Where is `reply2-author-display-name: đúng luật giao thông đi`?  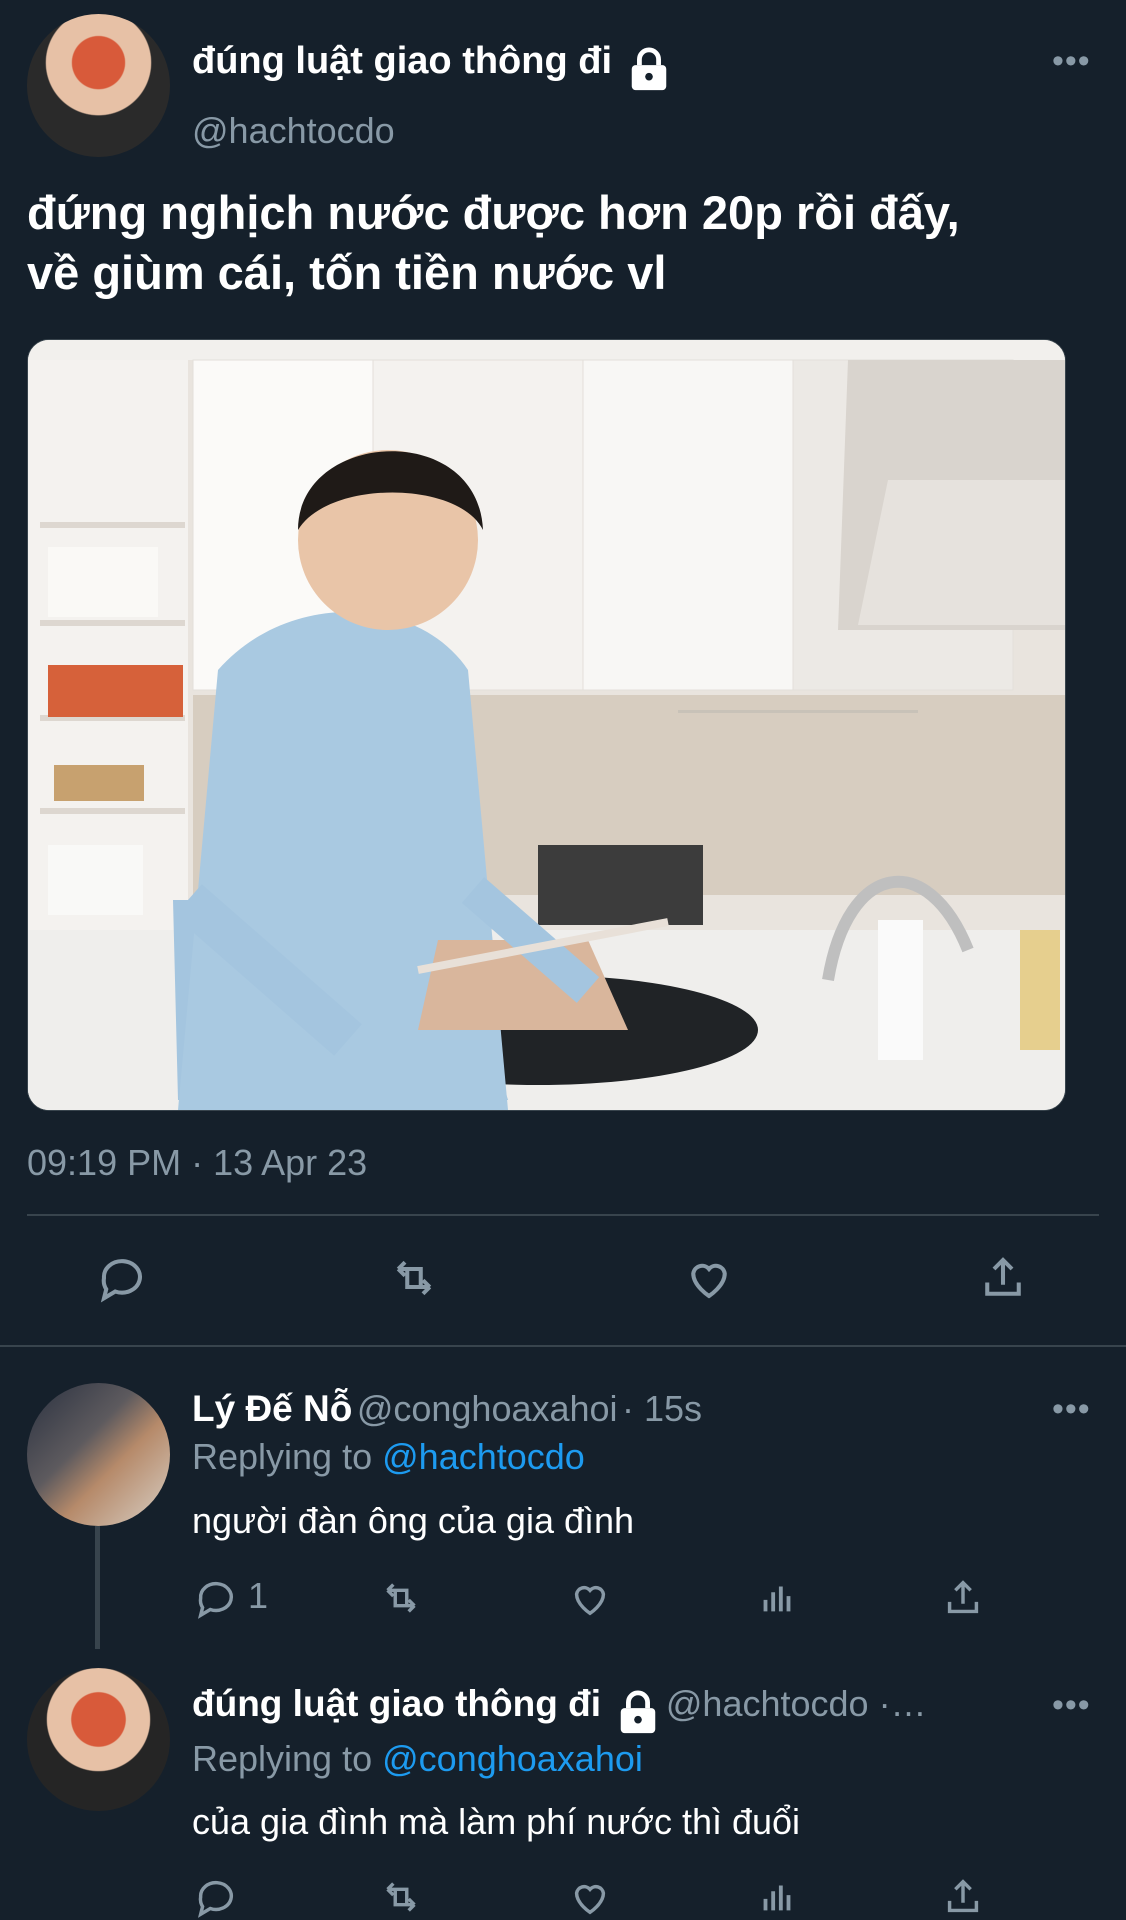
reply2-author-display-name: đúng luật giao thông đi is located at coordinates (396, 1703).